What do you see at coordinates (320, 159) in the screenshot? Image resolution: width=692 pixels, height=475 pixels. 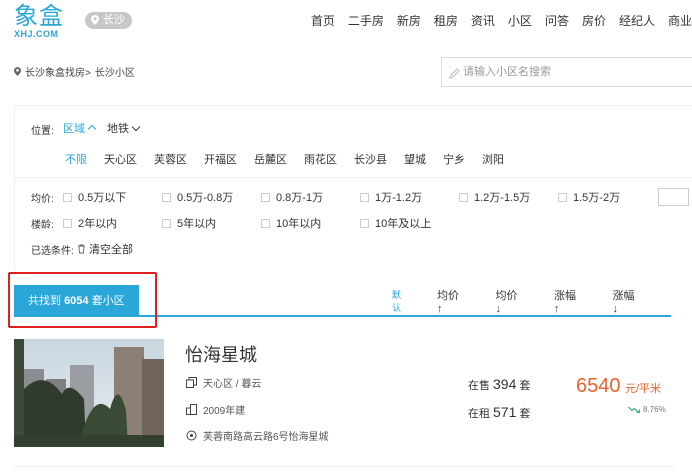 I see `district-item: 雨花区` at bounding box center [320, 159].